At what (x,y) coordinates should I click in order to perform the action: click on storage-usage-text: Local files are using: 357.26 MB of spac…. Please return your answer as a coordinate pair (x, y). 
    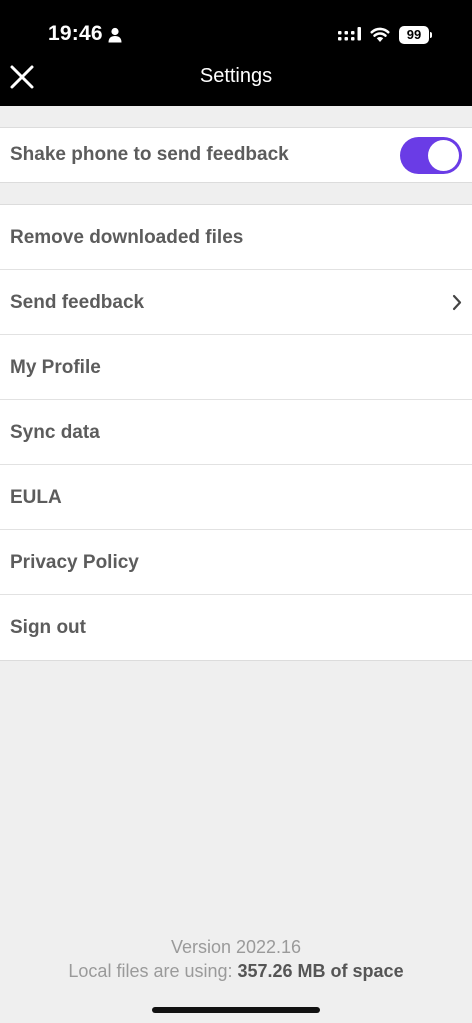
    Looking at the image, I should click on (236, 971).